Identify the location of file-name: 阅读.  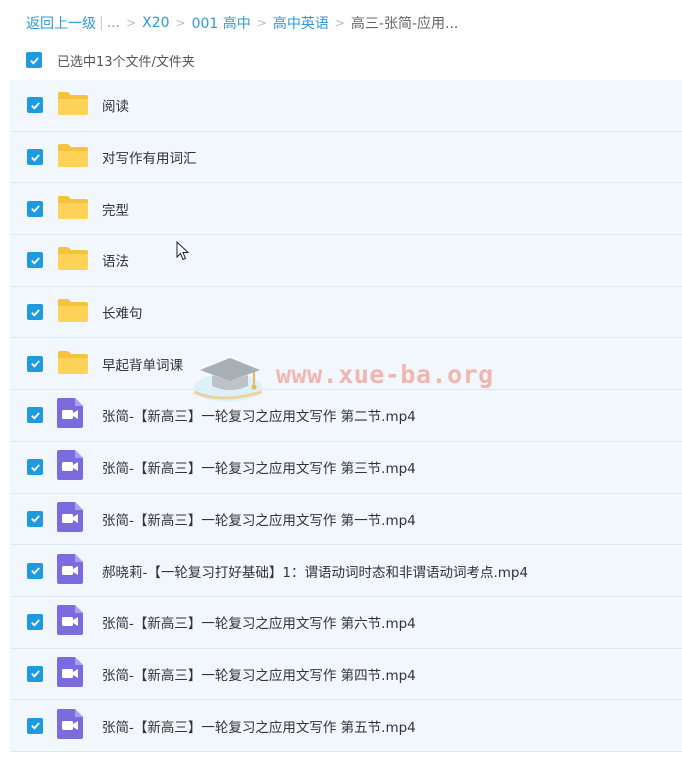
(115, 105).